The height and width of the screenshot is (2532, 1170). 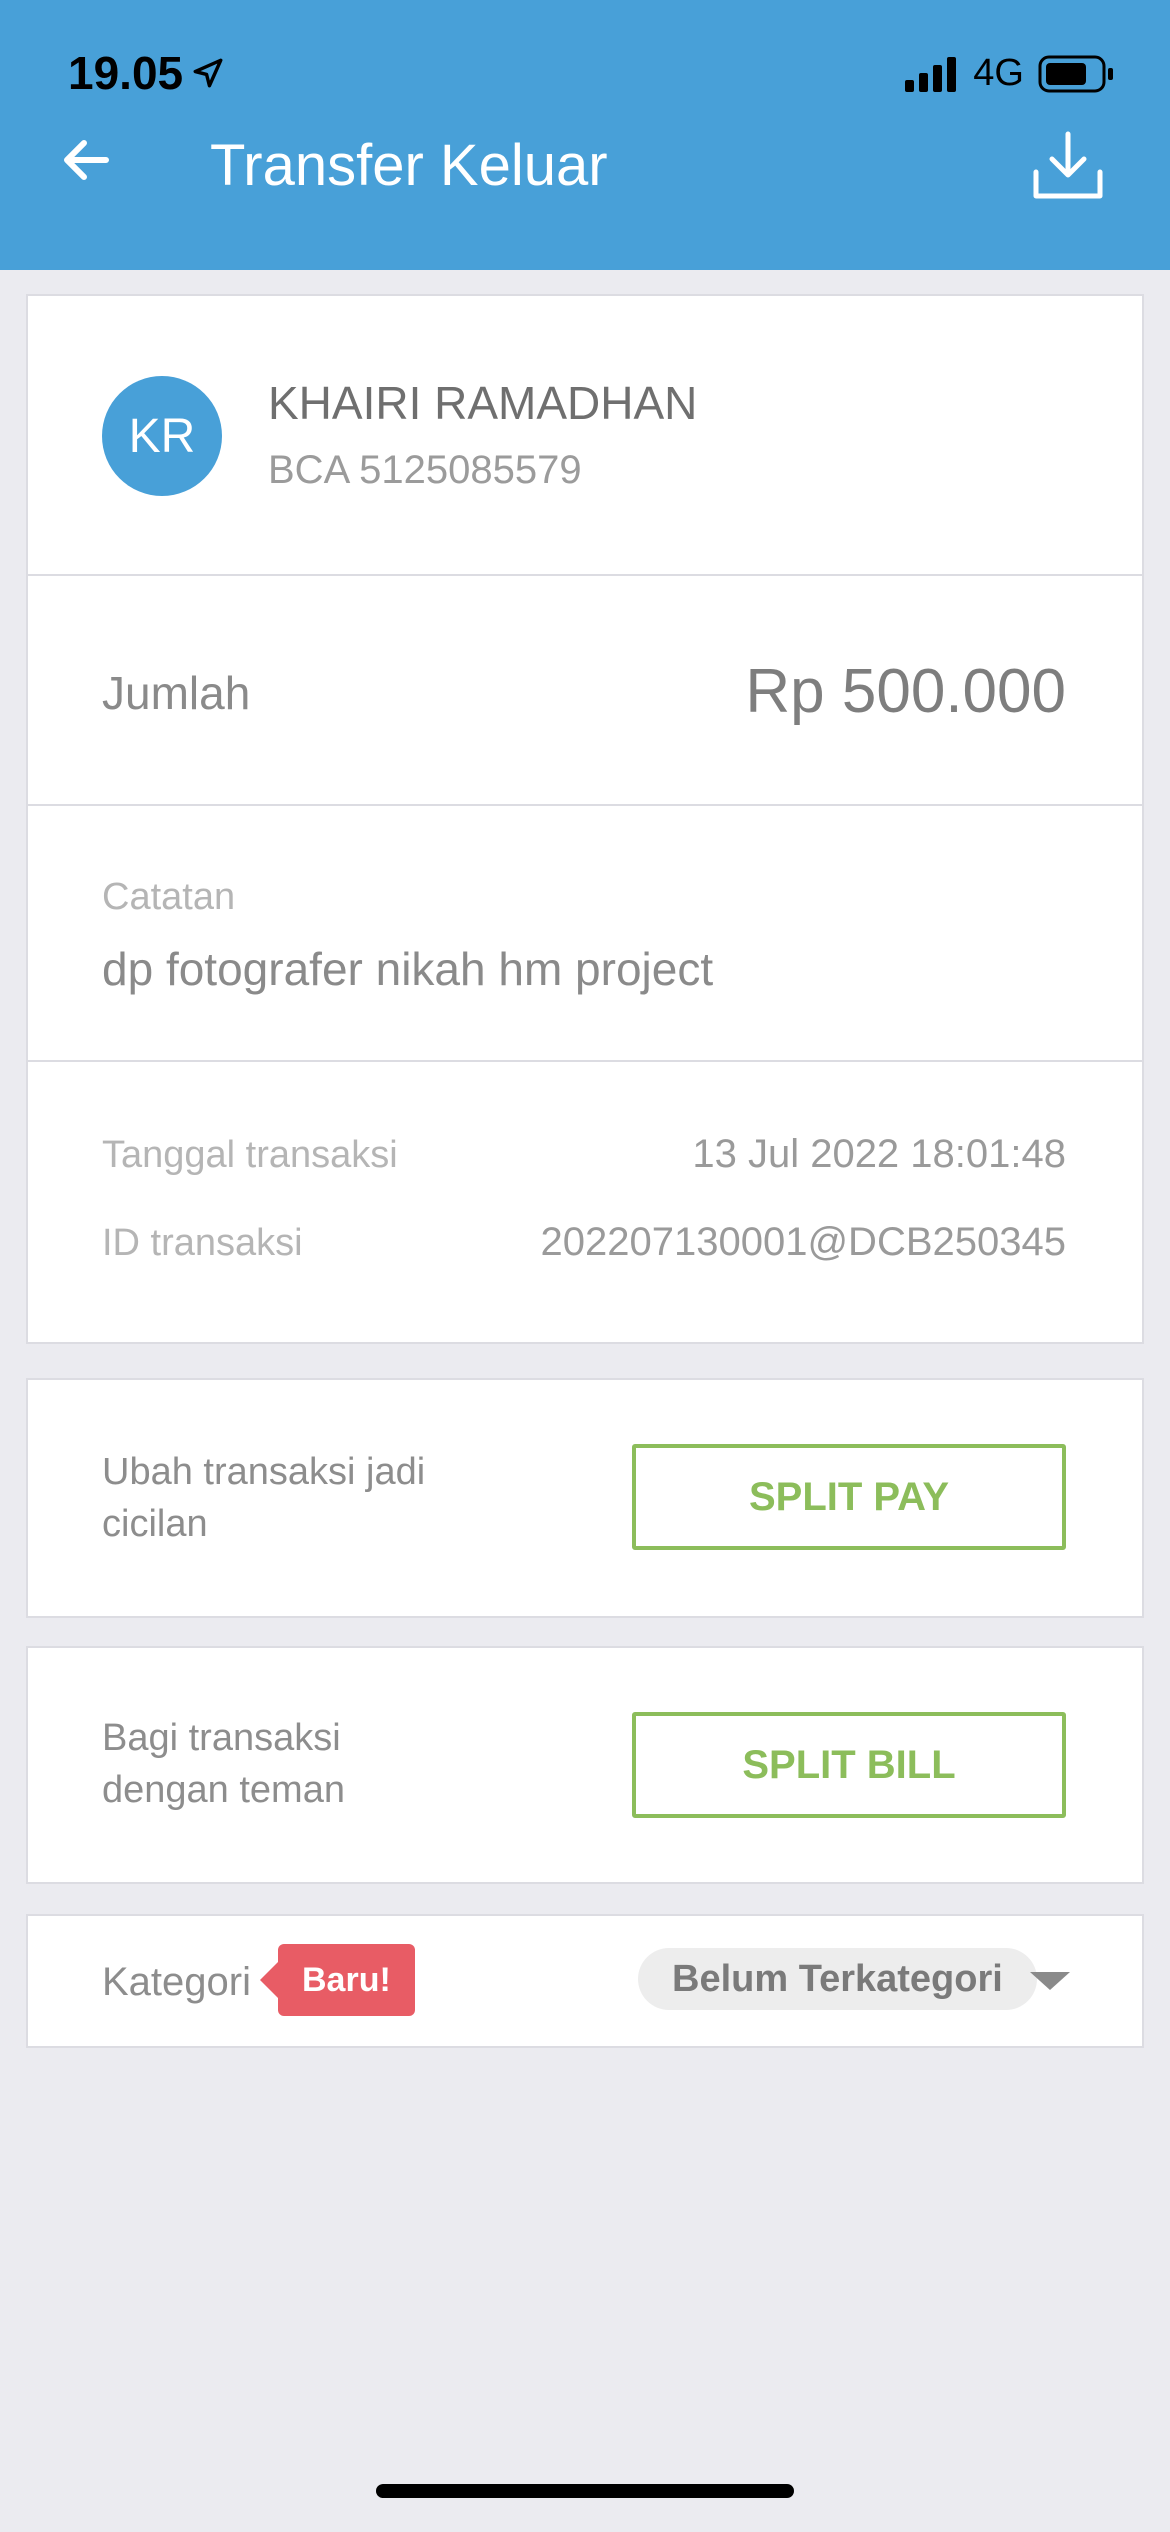 I want to click on split-bill-description-line2: dengan teman, so click(x=223, y=1790).